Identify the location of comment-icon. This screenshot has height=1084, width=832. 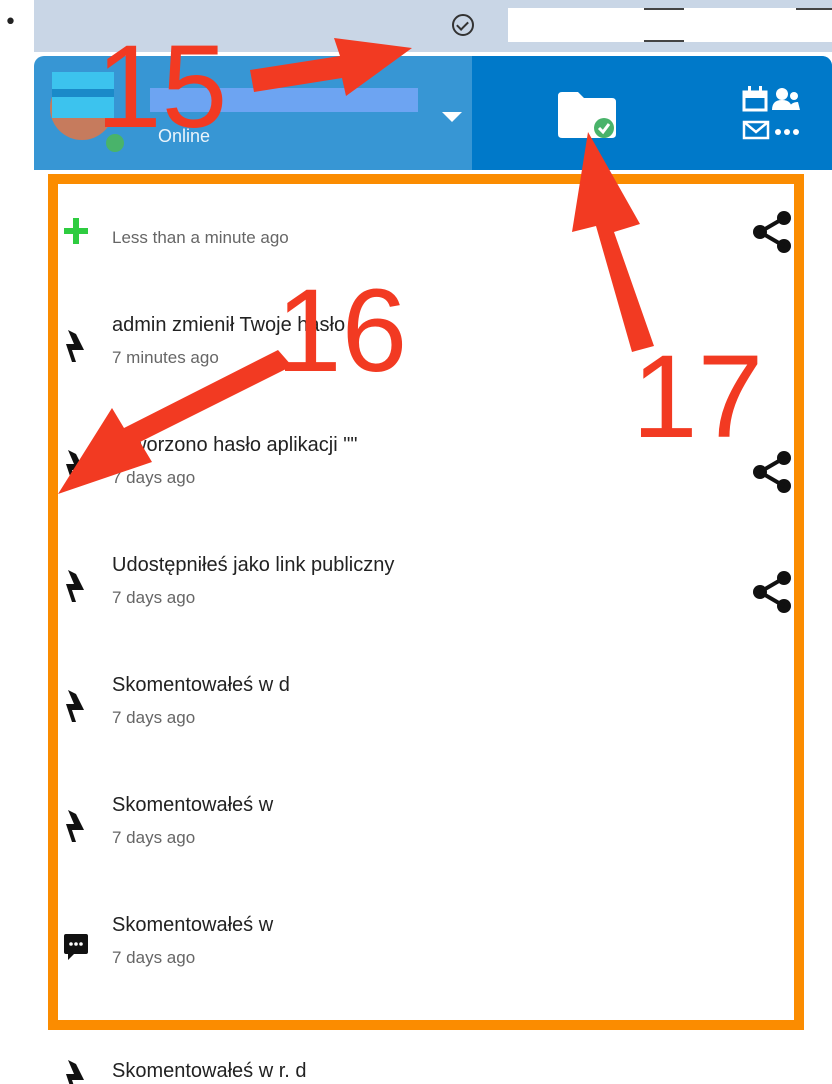
(76, 947).